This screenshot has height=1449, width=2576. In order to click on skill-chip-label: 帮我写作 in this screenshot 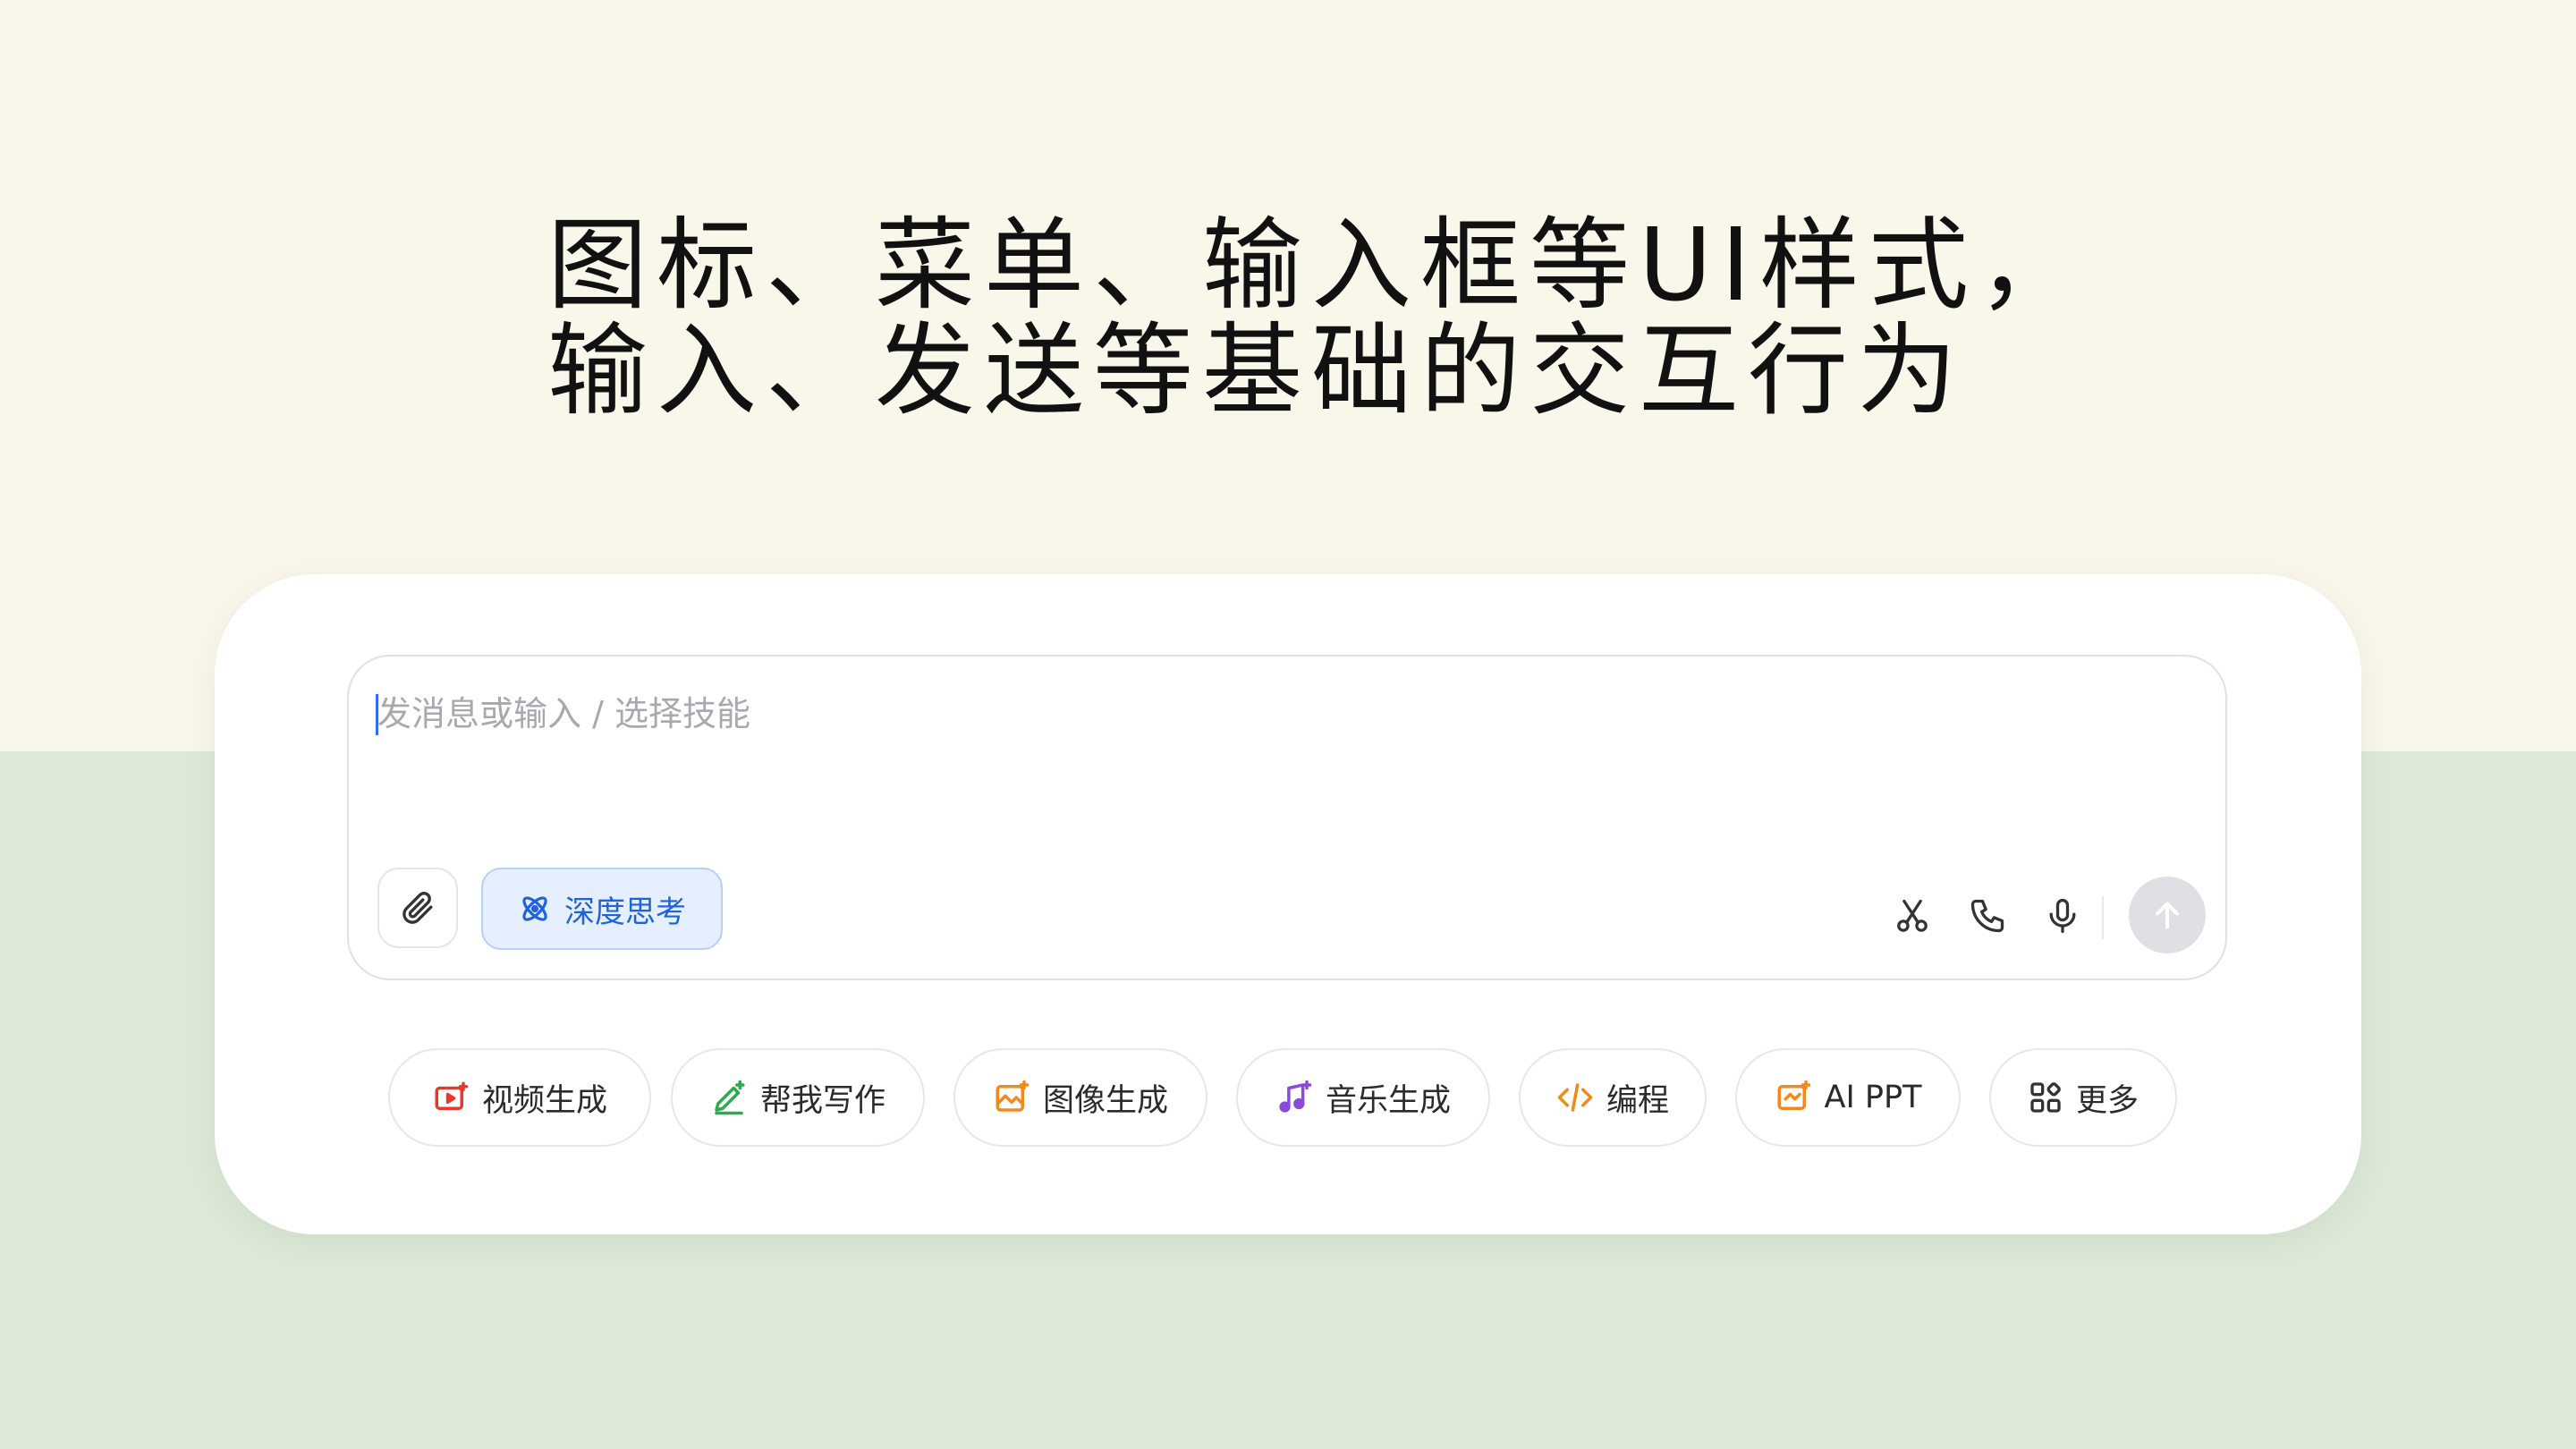, I will do `click(822, 1100)`.